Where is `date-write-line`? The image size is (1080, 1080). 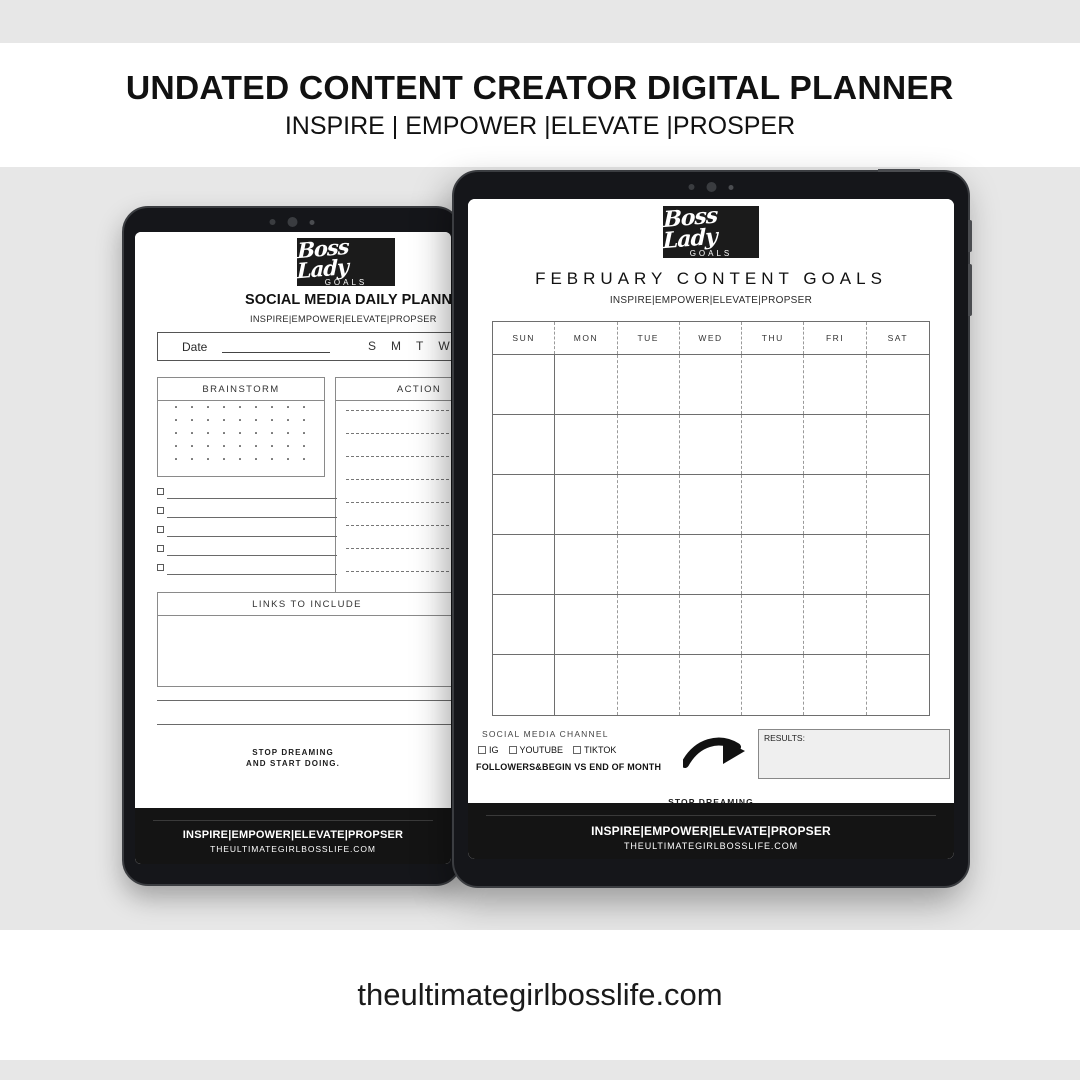
date-write-line is located at coordinates (276, 352).